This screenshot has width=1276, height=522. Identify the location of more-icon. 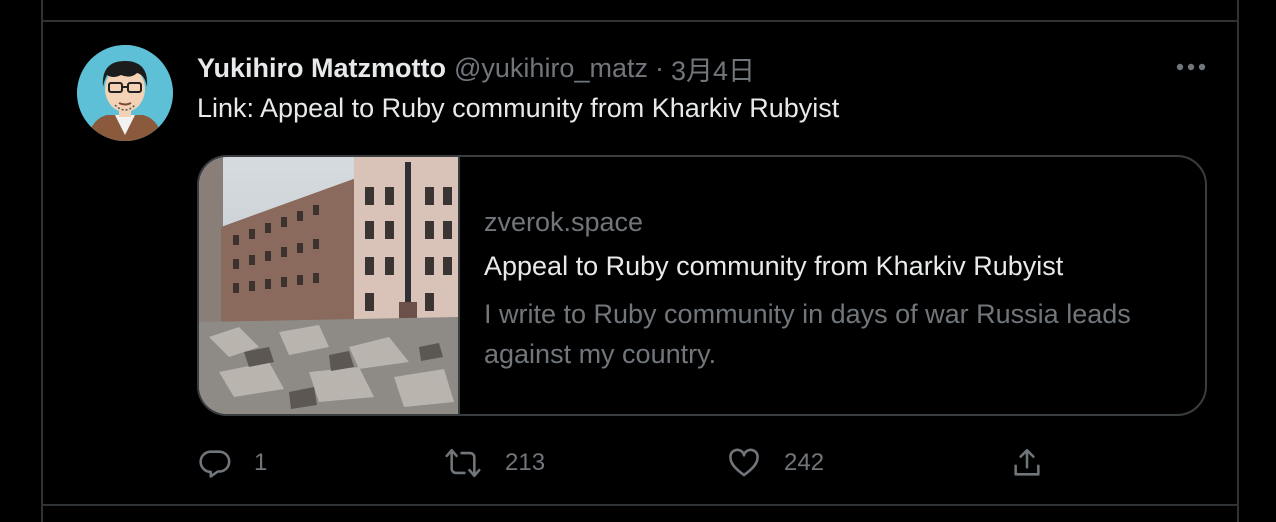
(1191, 67).